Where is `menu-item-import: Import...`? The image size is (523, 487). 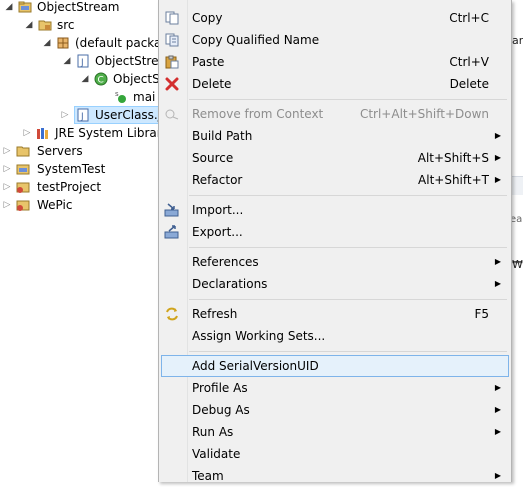
menu-item-import: Import... is located at coordinates (334, 210).